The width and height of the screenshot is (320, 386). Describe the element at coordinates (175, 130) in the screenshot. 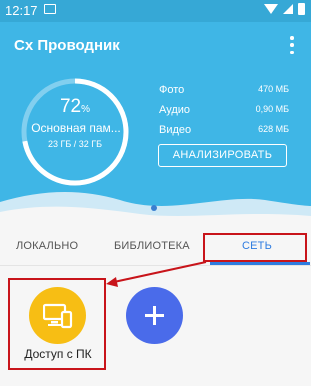

I see `stat-label: Видео` at that location.